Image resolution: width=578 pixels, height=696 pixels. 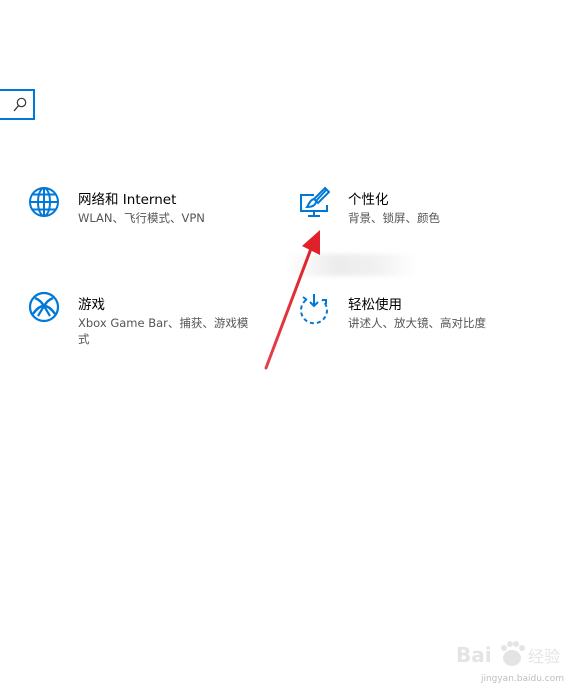 What do you see at coordinates (141, 218) in the screenshot?
I see `tile-description: WLAN、飞行模式、VPN` at bounding box center [141, 218].